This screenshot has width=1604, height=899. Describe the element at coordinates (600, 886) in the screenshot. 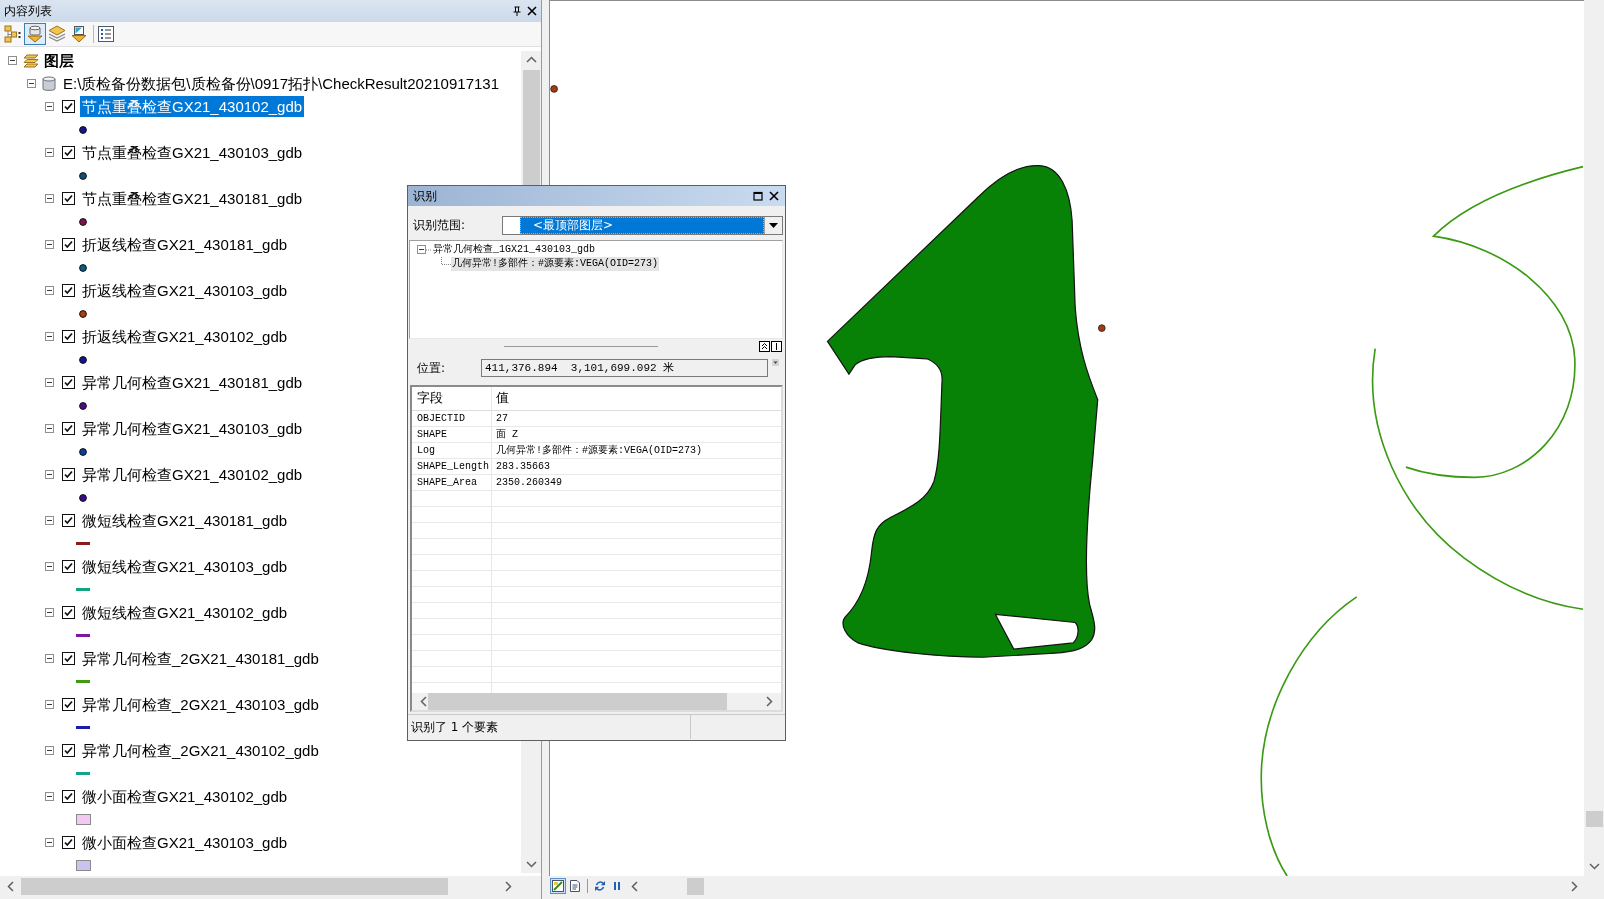

I see `refresh-icon` at that location.